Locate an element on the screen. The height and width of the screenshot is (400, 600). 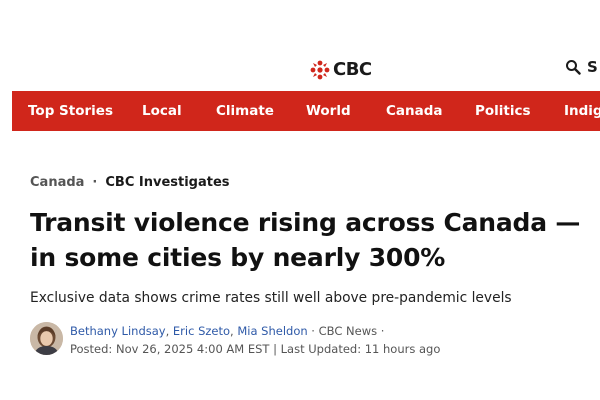
breadcrumb: Canada · CBC Investigates is located at coordinates (130, 182).